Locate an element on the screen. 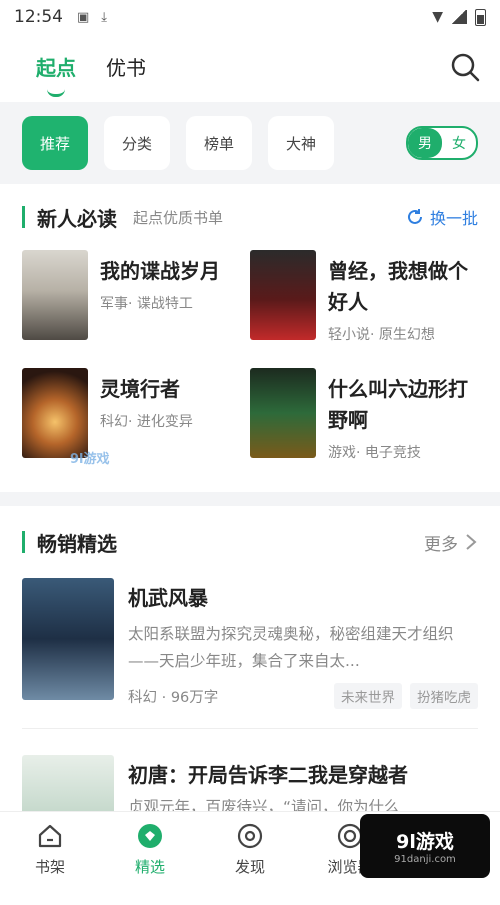 The image size is (500, 905). book-tags: 军事· 谍战特工 is located at coordinates (146, 304).